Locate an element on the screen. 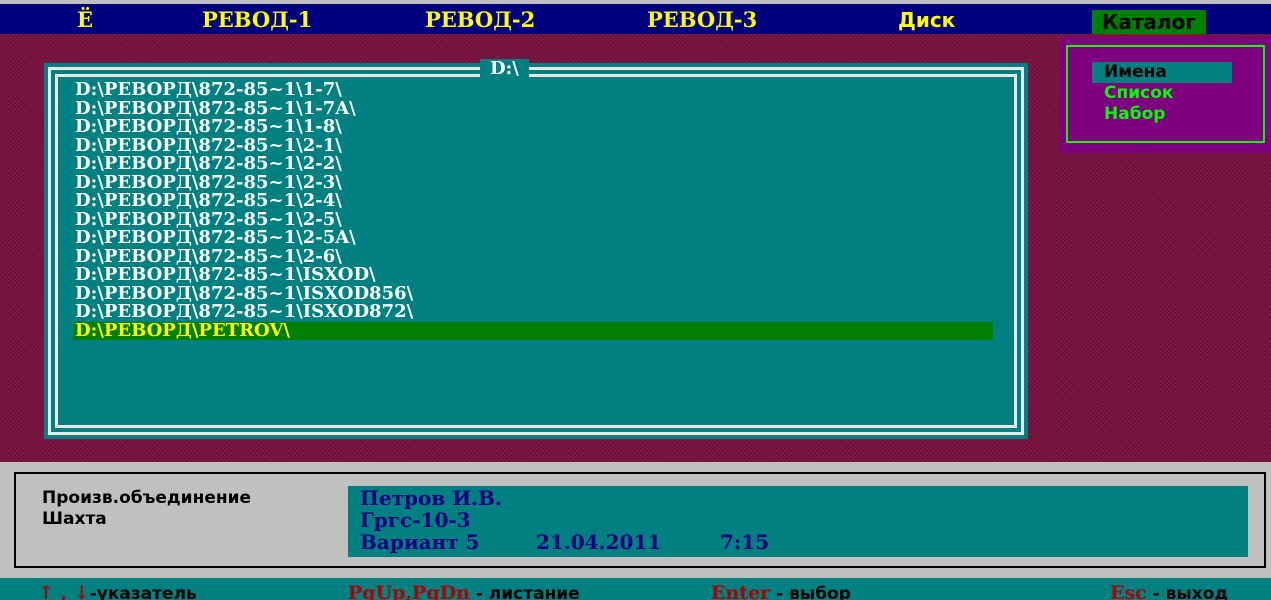 The height and width of the screenshot is (600, 1271). hint-enter-key: Enter is located at coordinates (741, 591).